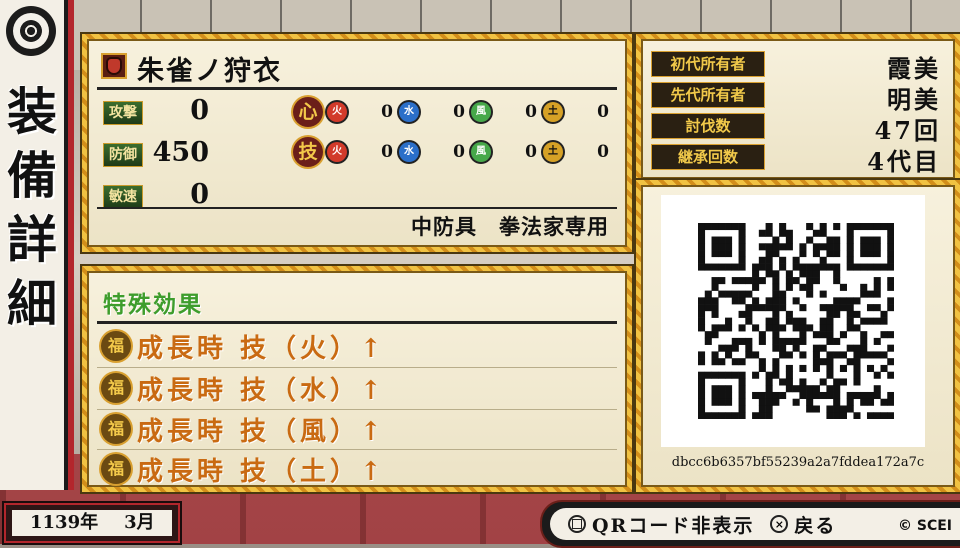  Describe the element at coordinates (577, 524) in the screenshot. I see `square-button-icon` at that location.